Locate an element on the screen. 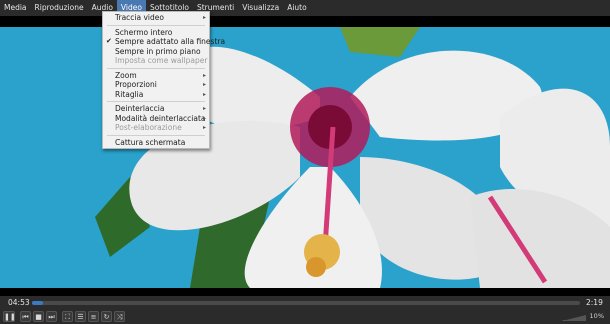 This screenshot has width=610, height=324. menu-visualizza: Visualizza is located at coordinates (260, 8).